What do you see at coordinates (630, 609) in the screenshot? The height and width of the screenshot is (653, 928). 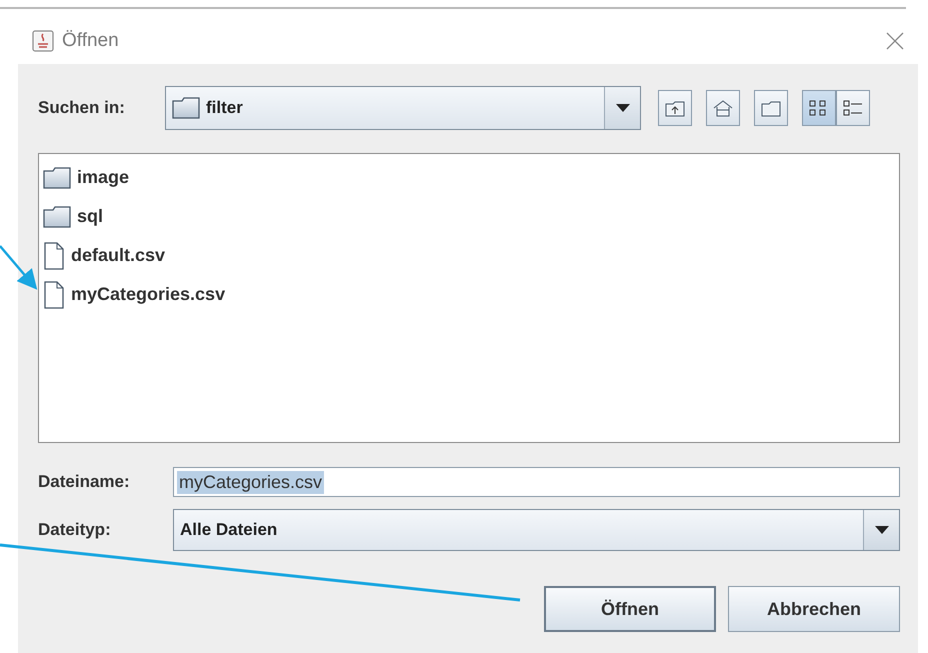 I see `open-button: Öffnen` at bounding box center [630, 609].